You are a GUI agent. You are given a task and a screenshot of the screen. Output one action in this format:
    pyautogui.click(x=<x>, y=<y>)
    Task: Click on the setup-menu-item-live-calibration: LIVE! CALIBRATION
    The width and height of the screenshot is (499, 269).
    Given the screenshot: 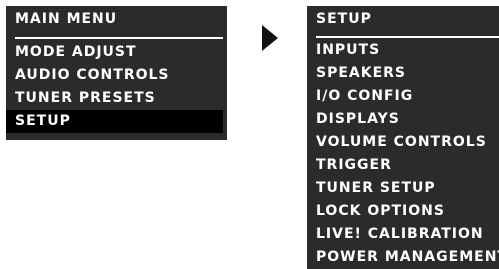 What is the action you would take?
    pyautogui.click(x=403, y=234)
    